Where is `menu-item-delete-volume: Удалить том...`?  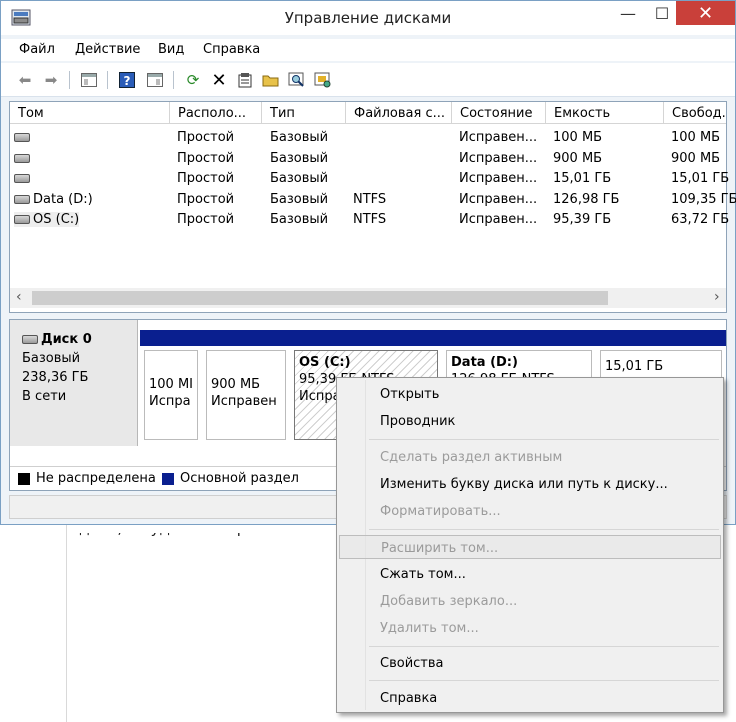
menu-item-delete-volume: Удалить том... is located at coordinates (530, 628).